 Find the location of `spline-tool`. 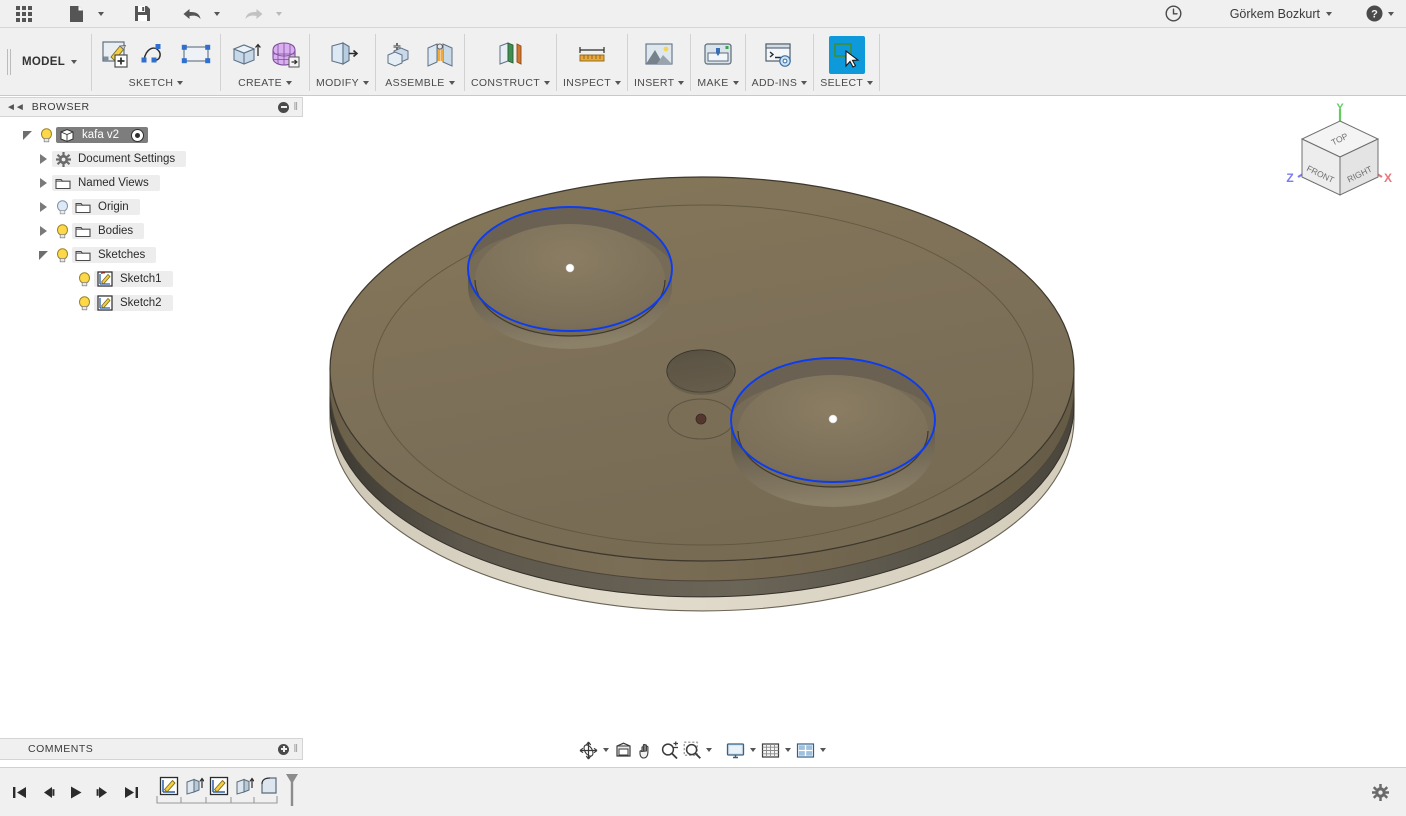

spline-tool is located at coordinates (156, 55).